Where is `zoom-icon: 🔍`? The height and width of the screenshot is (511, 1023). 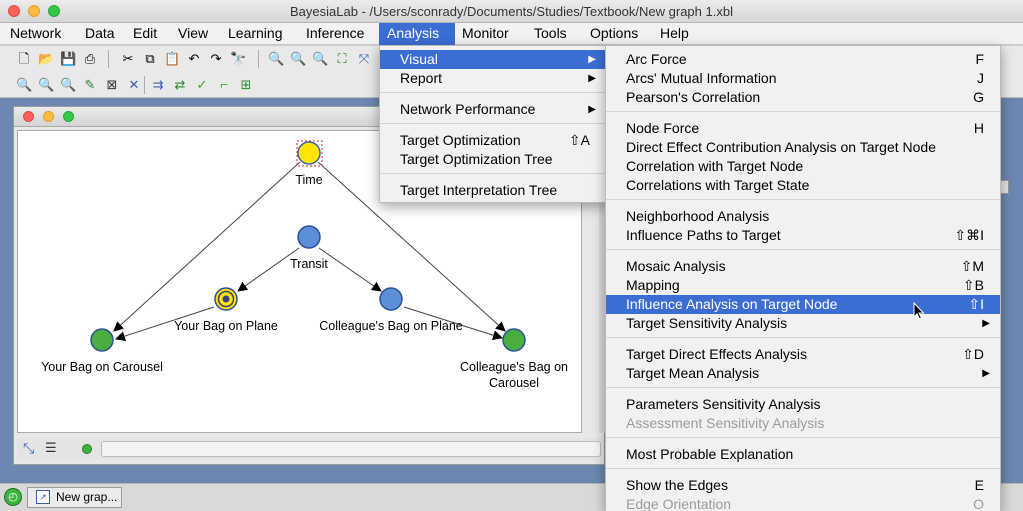 zoom-icon: 🔍 is located at coordinates (24, 85).